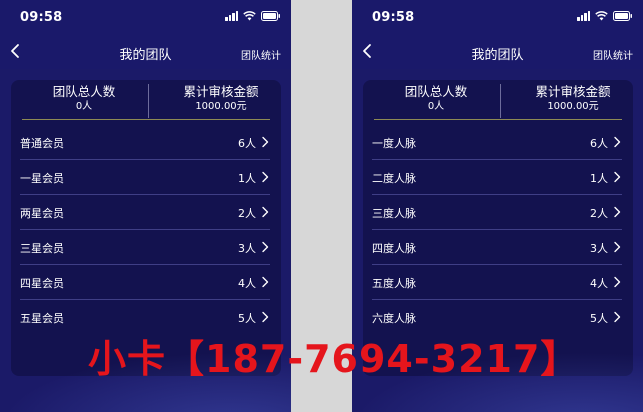 The height and width of the screenshot is (412, 643). What do you see at coordinates (145, 282) in the screenshot?
I see `list-item: 四星会员 4人` at bounding box center [145, 282].